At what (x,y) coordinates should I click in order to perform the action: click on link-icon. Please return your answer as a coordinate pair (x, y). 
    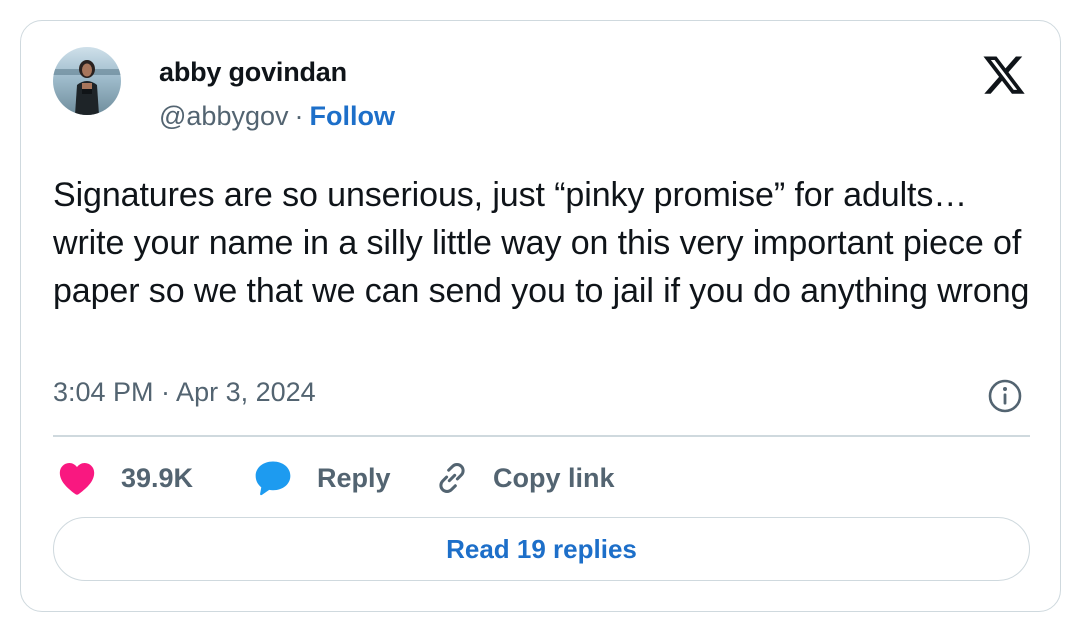
    Looking at the image, I should click on (452, 478).